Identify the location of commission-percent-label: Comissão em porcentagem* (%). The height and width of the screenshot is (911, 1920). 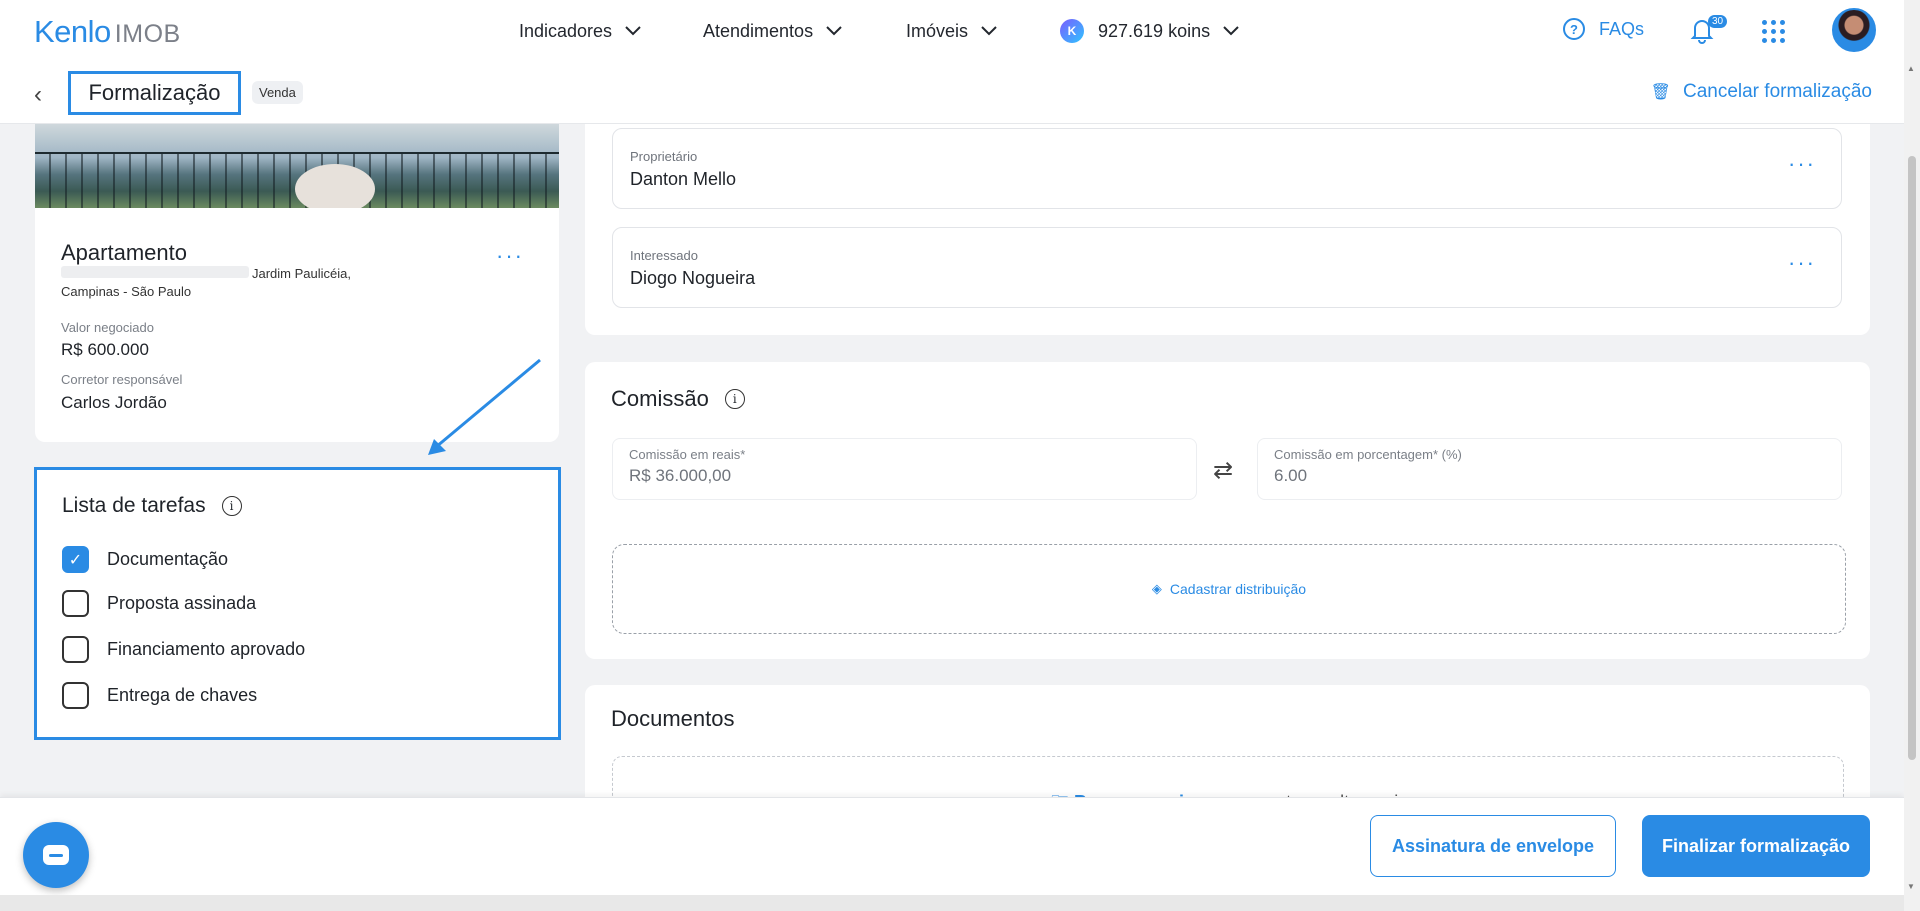
(1368, 454).